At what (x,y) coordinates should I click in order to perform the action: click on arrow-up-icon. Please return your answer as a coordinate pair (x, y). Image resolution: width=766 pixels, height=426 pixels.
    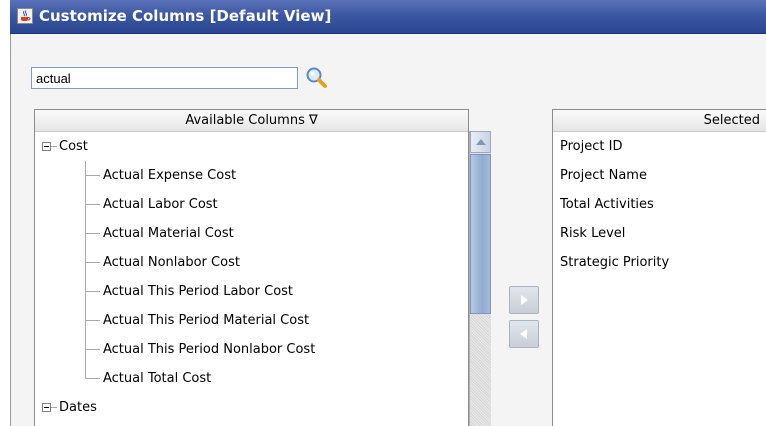
    Looking at the image, I should click on (481, 142).